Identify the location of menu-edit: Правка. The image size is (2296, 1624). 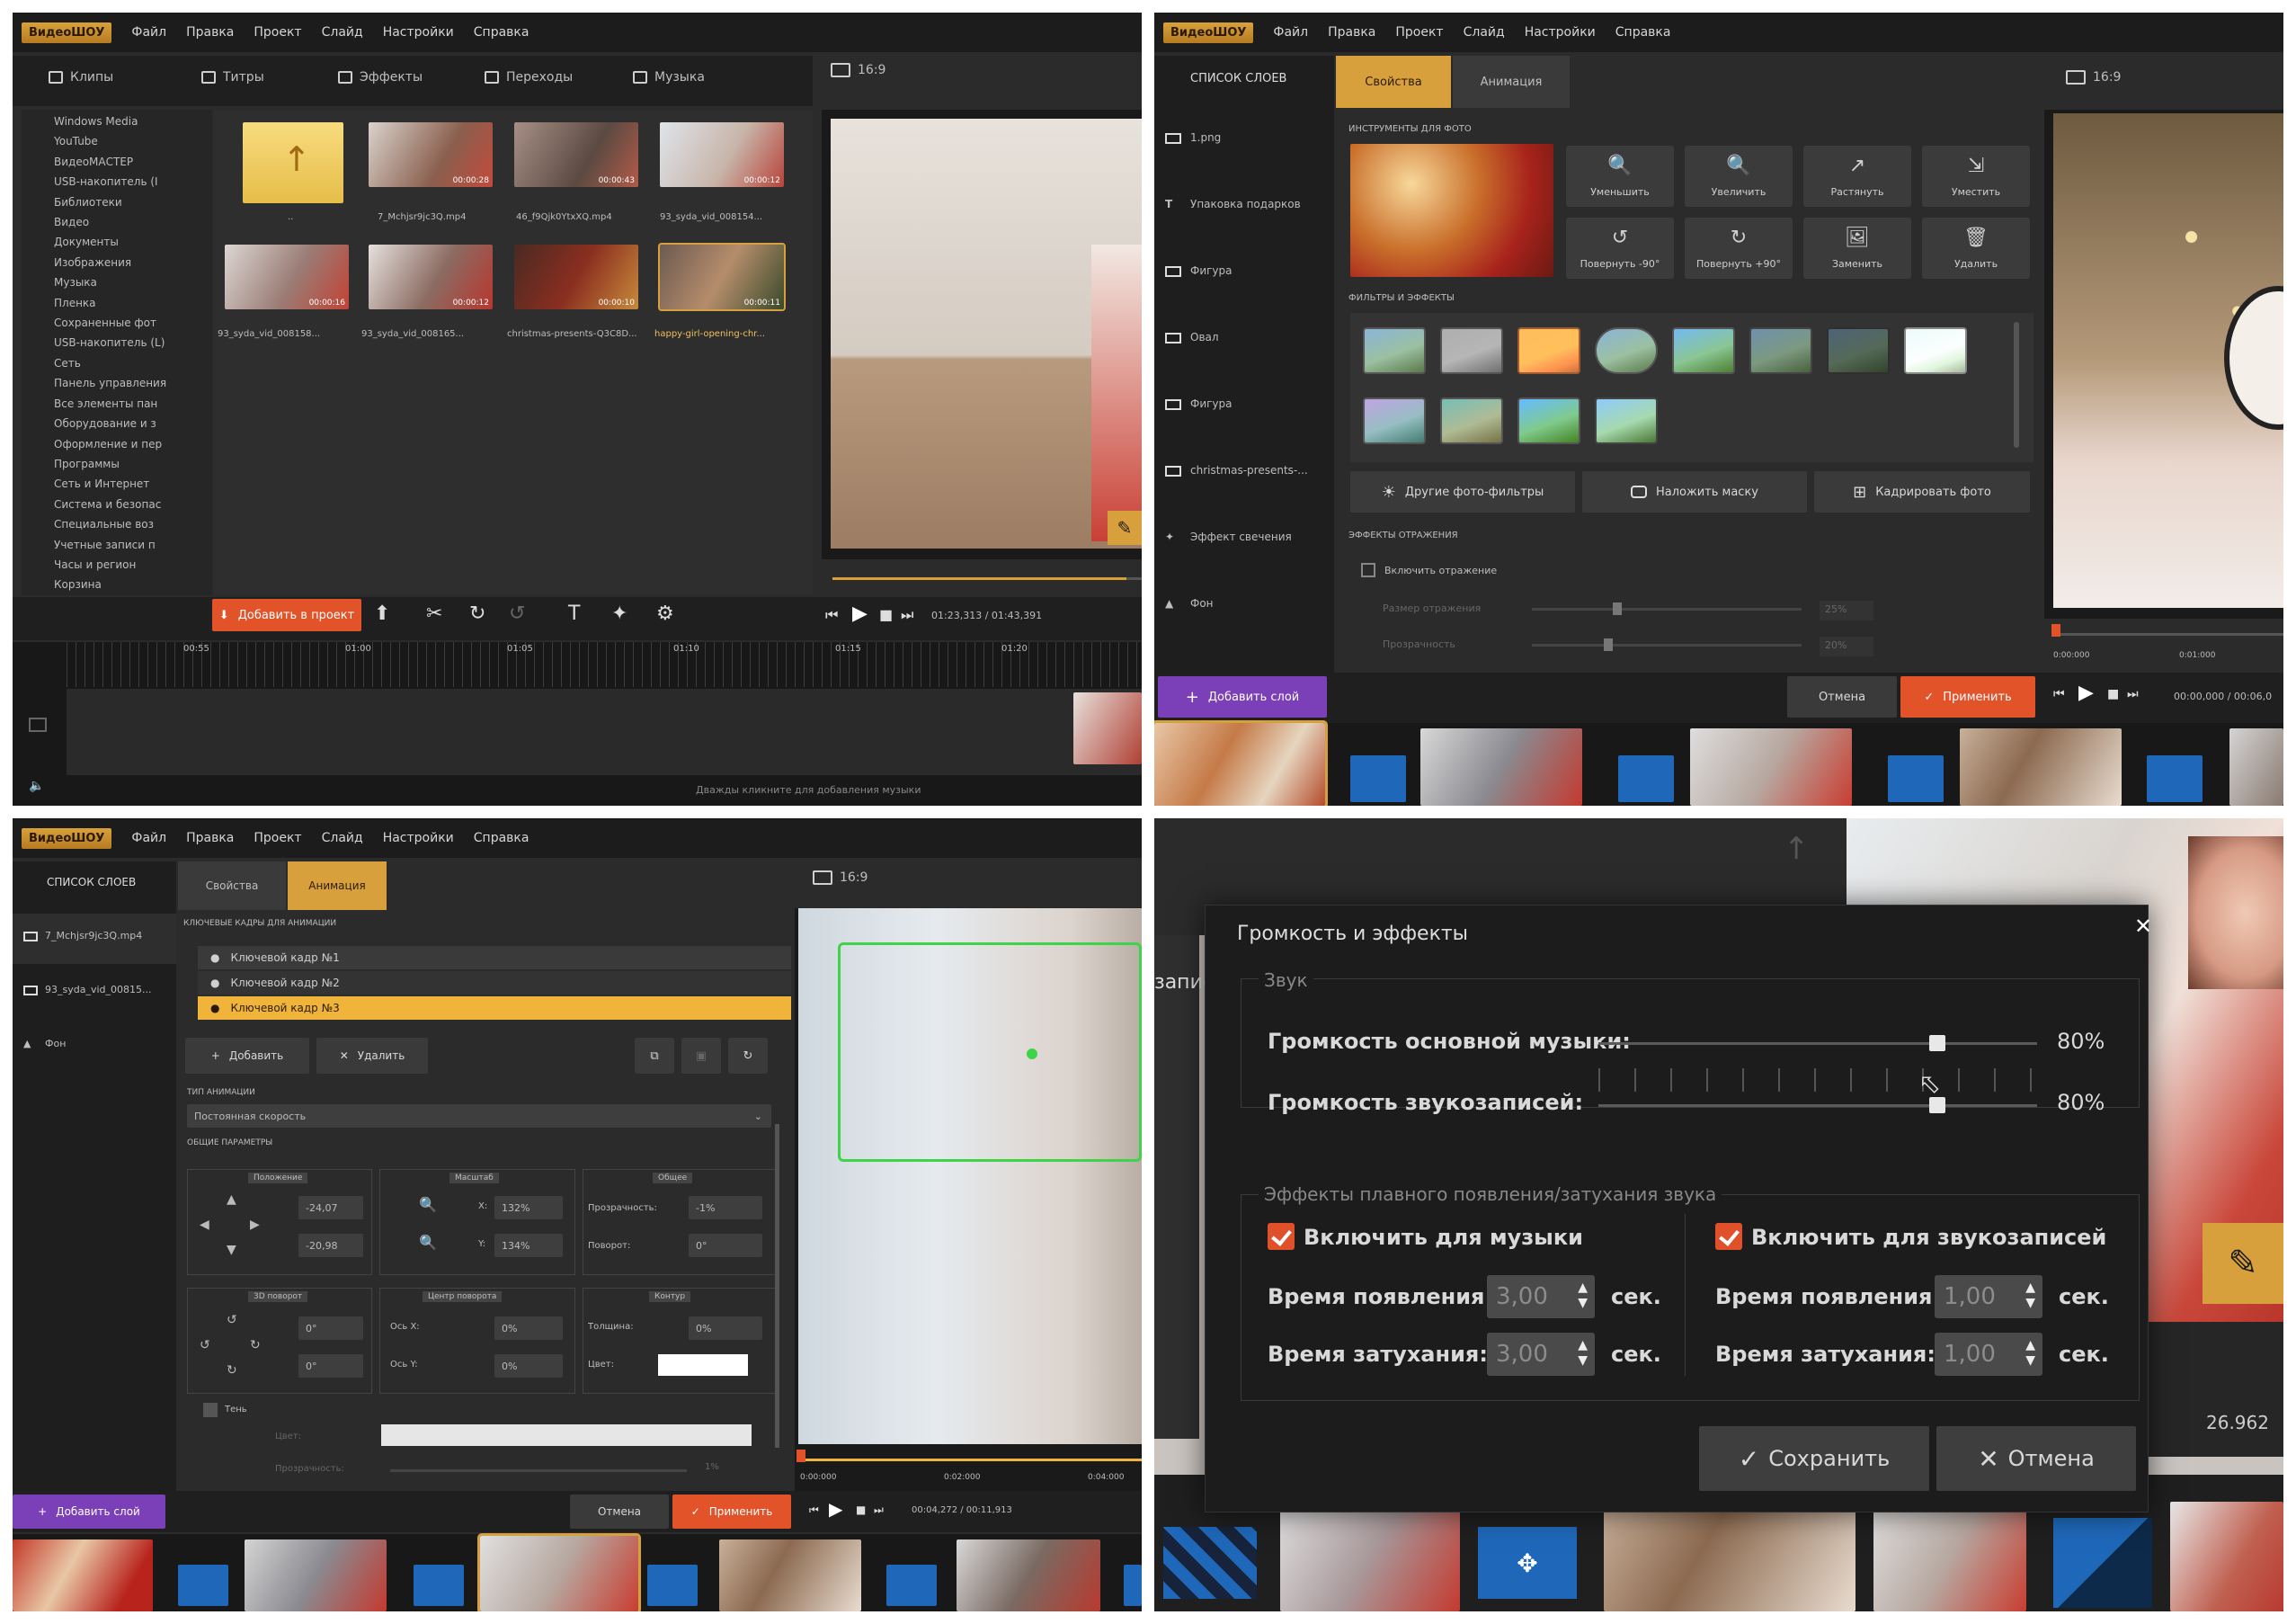
(210, 32).